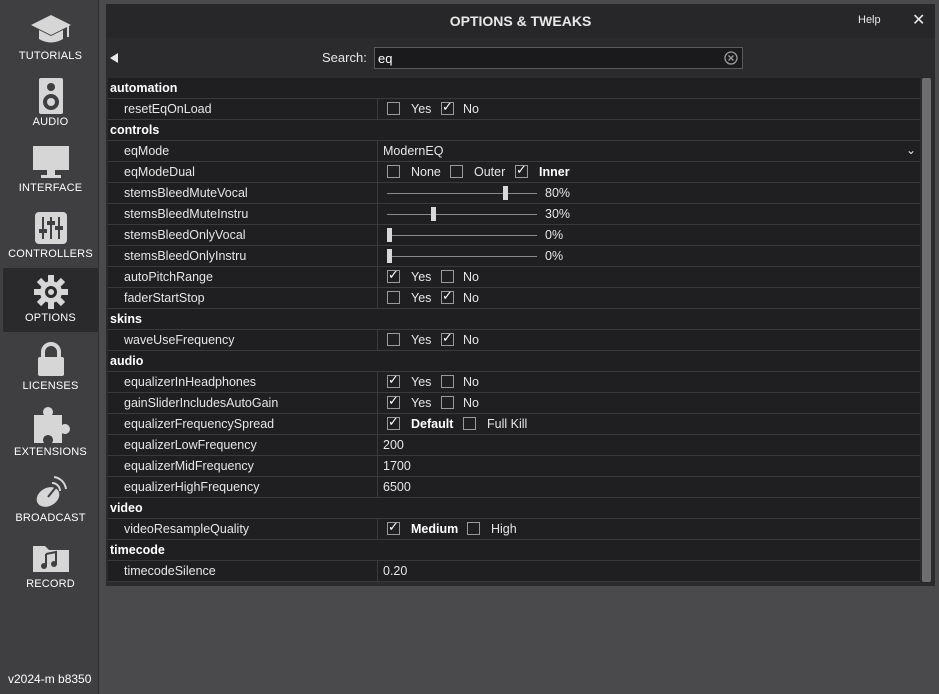 The height and width of the screenshot is (694, 939). I want to click on none-checkbox, so click(393, 171).